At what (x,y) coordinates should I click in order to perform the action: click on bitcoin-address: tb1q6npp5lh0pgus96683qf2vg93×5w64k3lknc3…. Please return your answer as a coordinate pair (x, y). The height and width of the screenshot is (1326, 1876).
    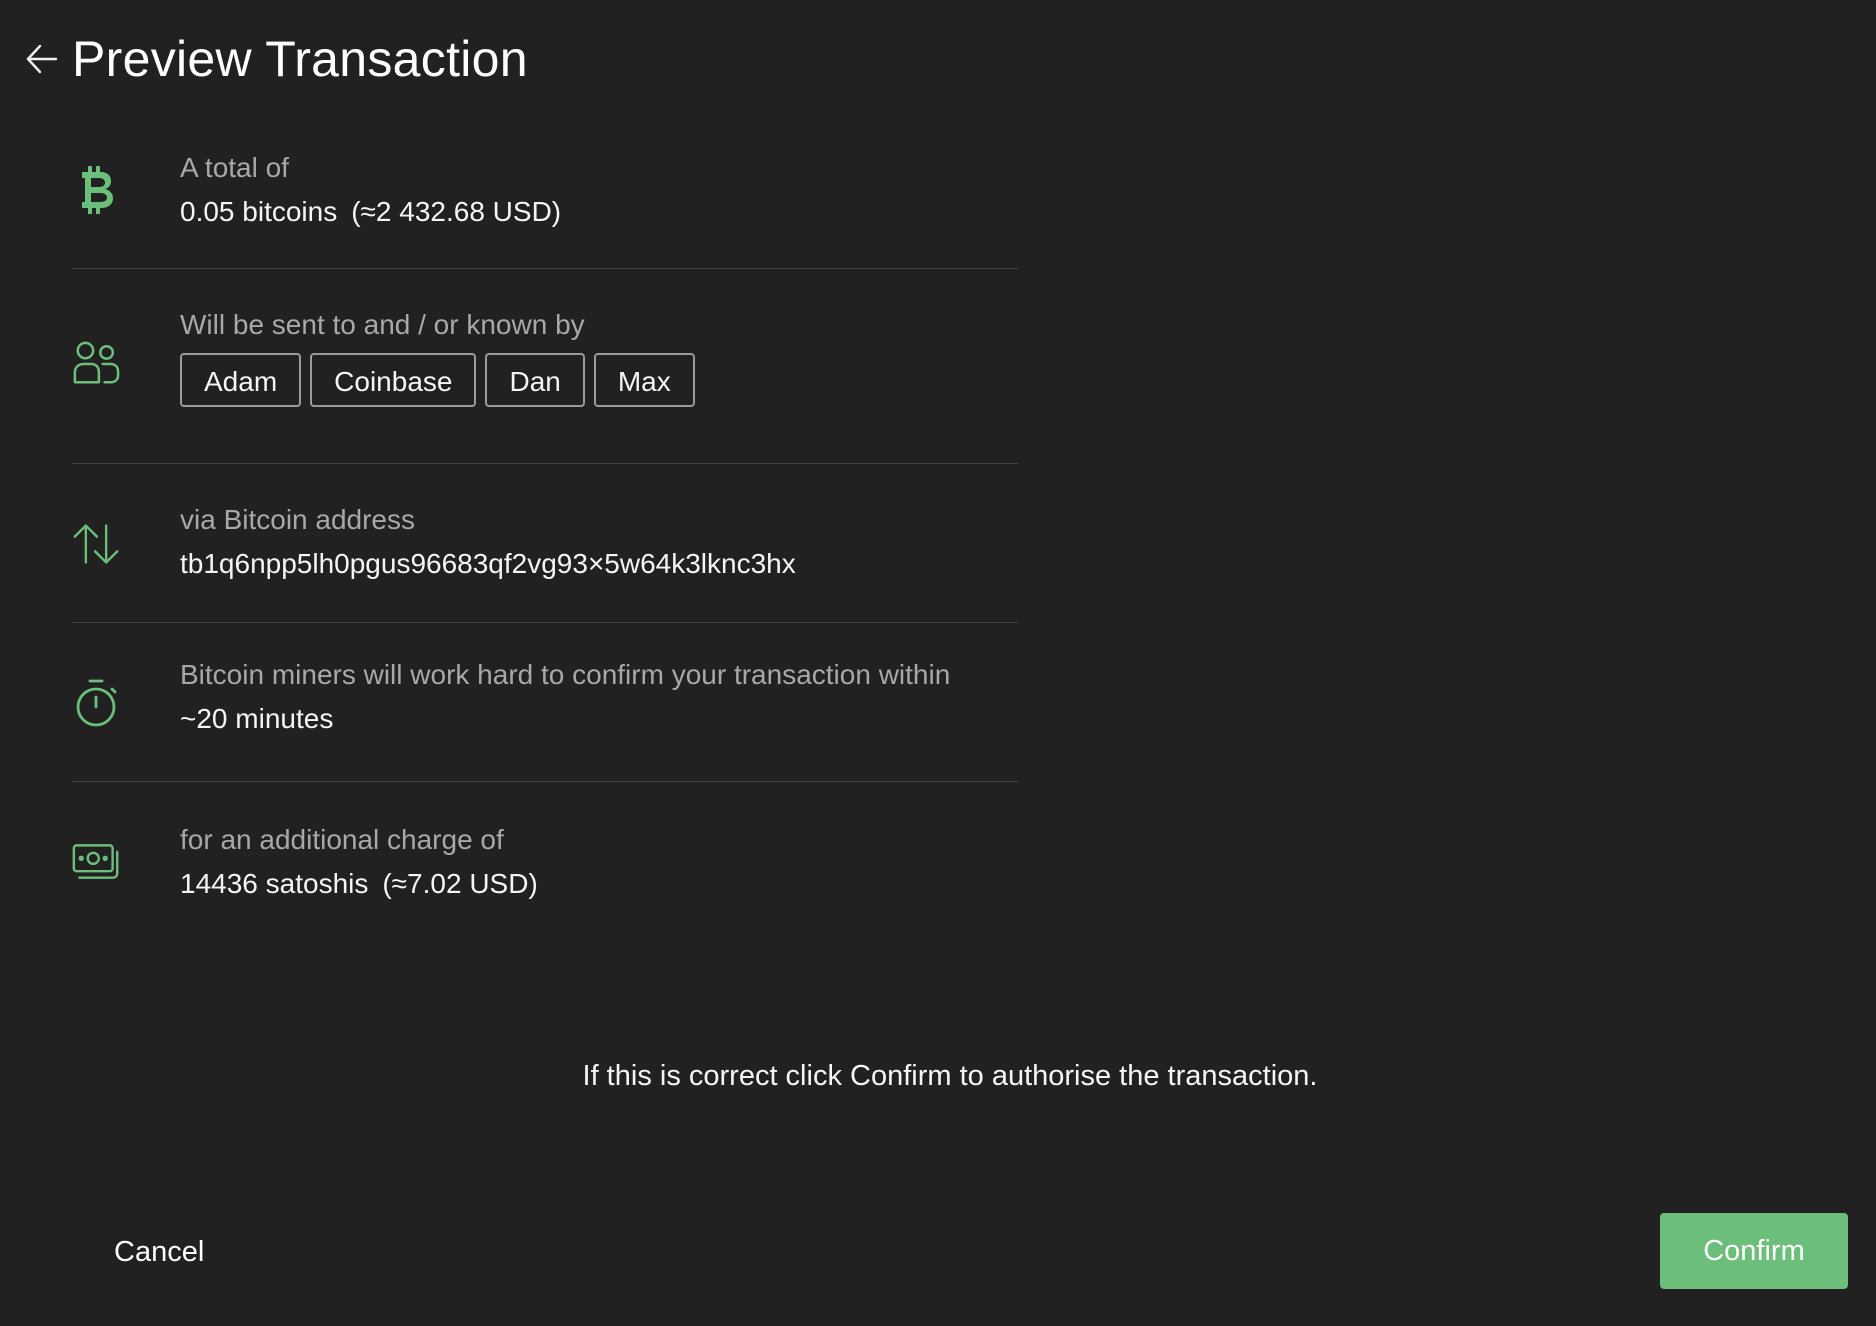
    Looking at the image, I should click on (488, 563).